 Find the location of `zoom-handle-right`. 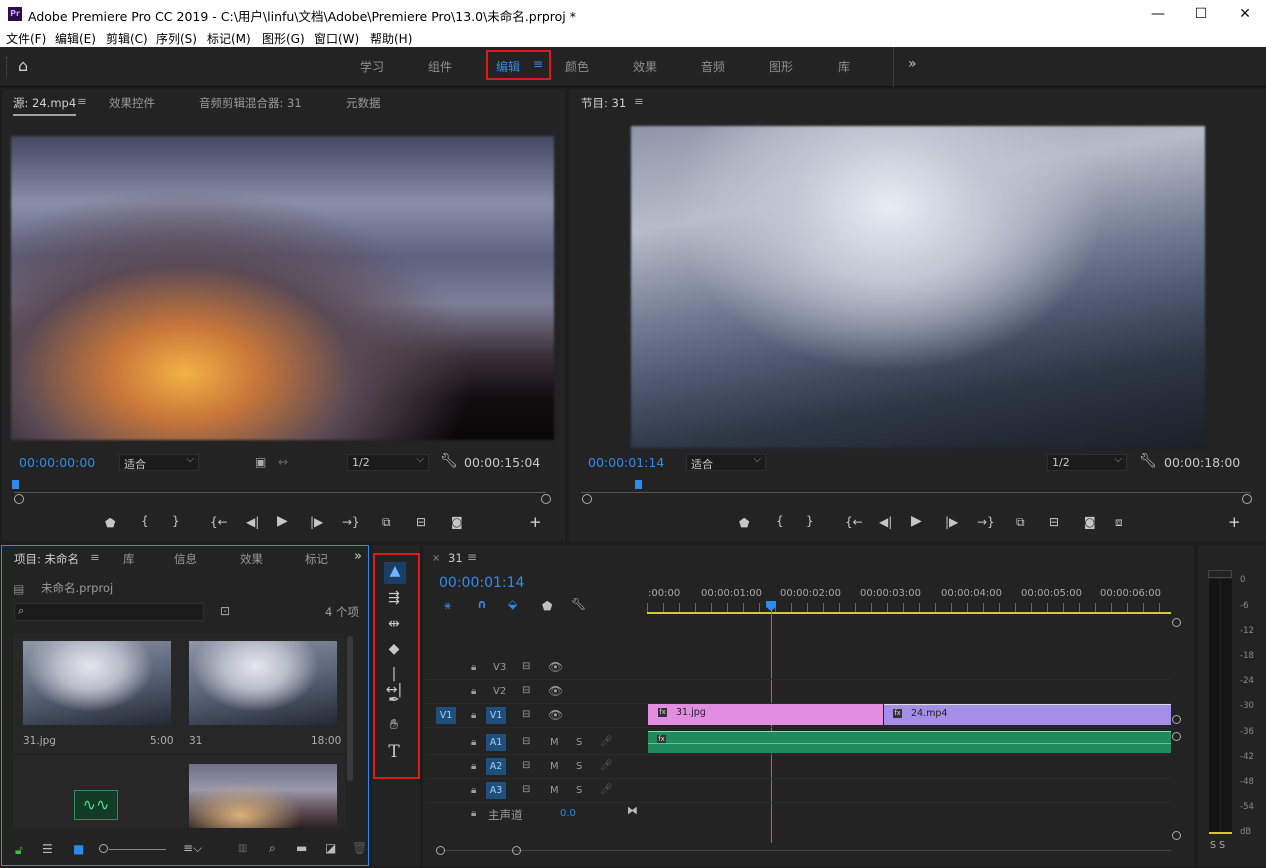

zoom-handle-right is located at coordinates (1247, 499).